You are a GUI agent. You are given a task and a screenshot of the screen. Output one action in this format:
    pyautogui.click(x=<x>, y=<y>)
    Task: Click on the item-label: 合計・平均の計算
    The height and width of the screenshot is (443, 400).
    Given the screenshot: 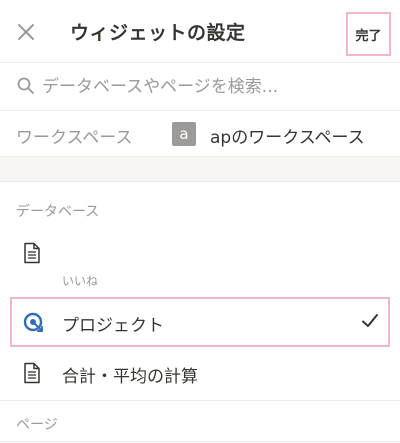 What is the action you would take?
    pyautogui.click(x=130, y=377)
    